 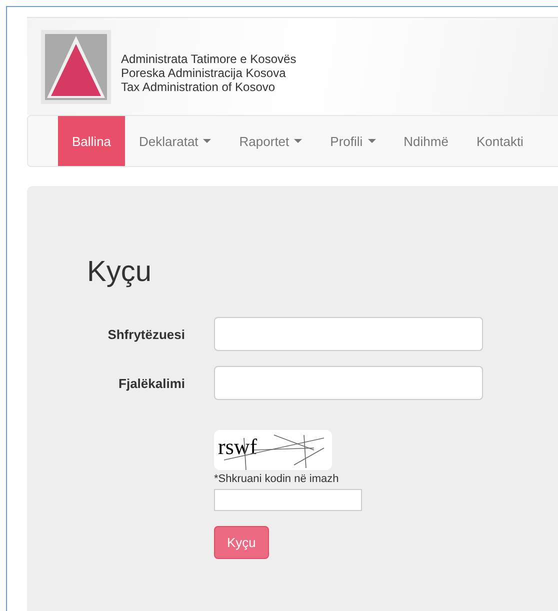 What do you see at coordinates (204, 73) in the screenshot?
I see `agency-name: Poreska Administracija Kosova` at bounding box center [204, 73].